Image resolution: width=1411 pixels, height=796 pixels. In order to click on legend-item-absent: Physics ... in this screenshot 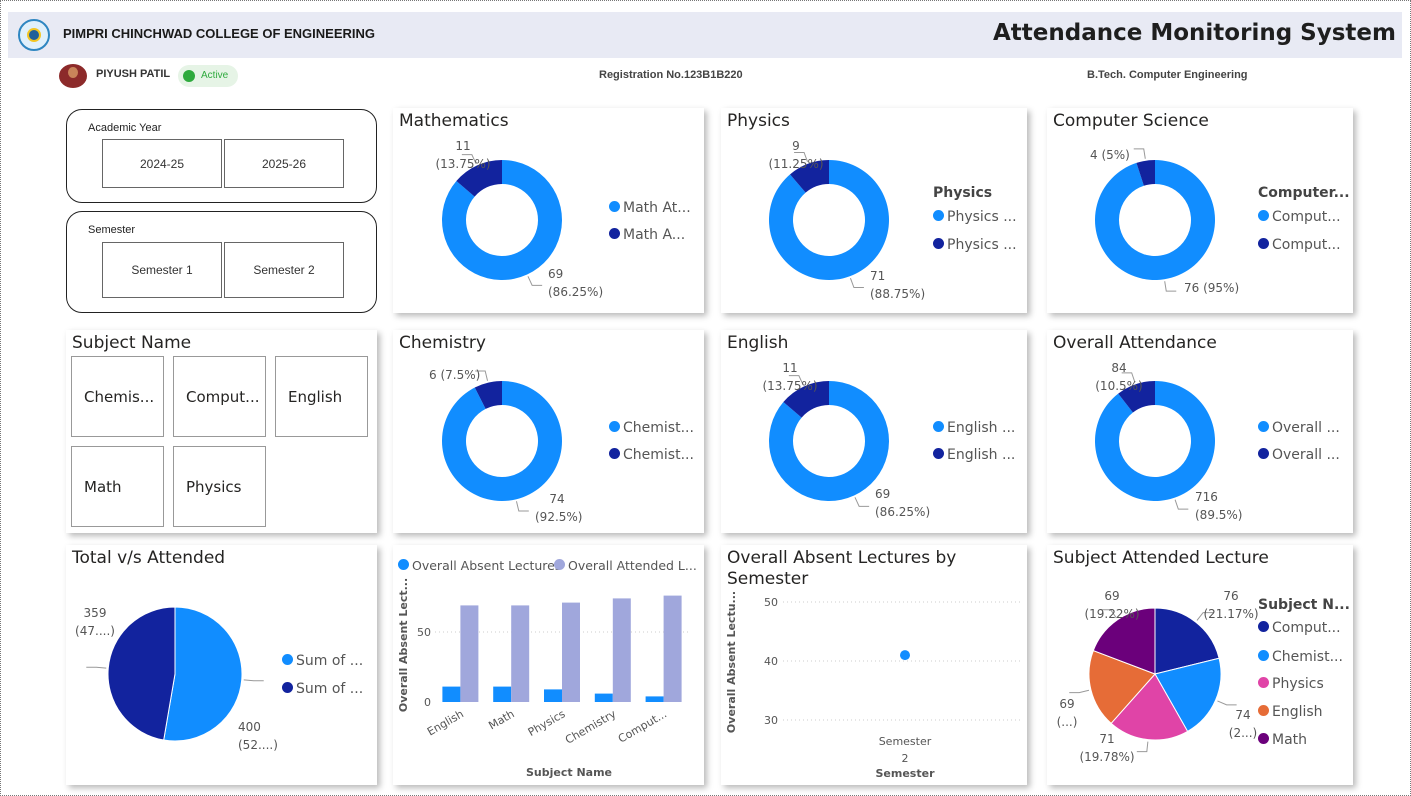, I will do `click(975, 245)`.